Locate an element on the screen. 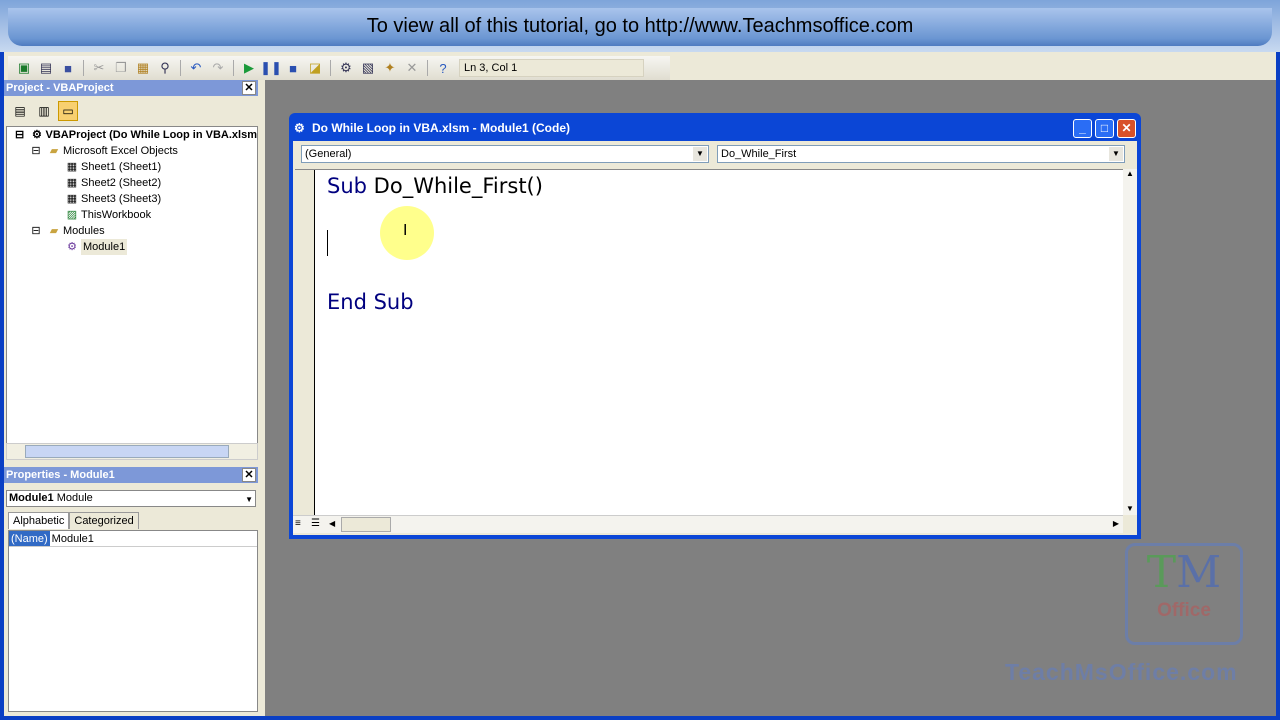 Image resolution: width=1280 pixels, height=720 pixels. tm-office-logo: TM Office is located at coordinates (1184, 594).